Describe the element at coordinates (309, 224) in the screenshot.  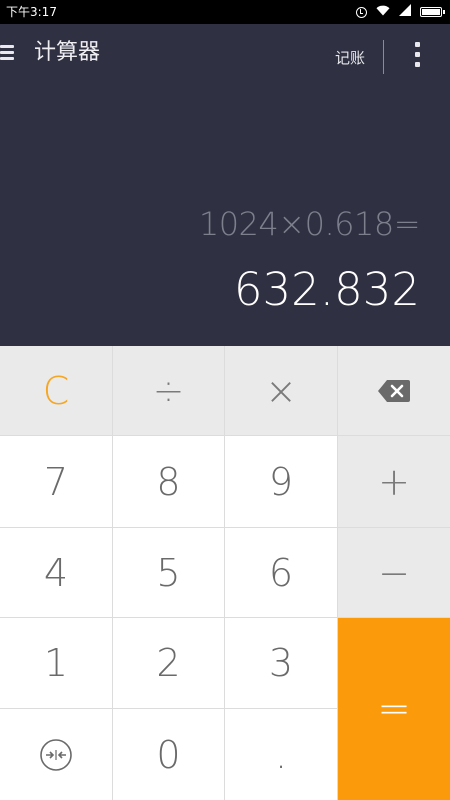
I see `expression-text: 1024×0.618=` at that location.